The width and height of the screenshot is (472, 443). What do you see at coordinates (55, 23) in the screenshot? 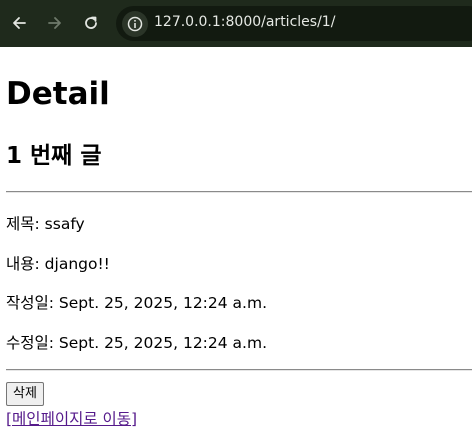
I see `forward-arrow-icon` at bounding box center [55, 23].